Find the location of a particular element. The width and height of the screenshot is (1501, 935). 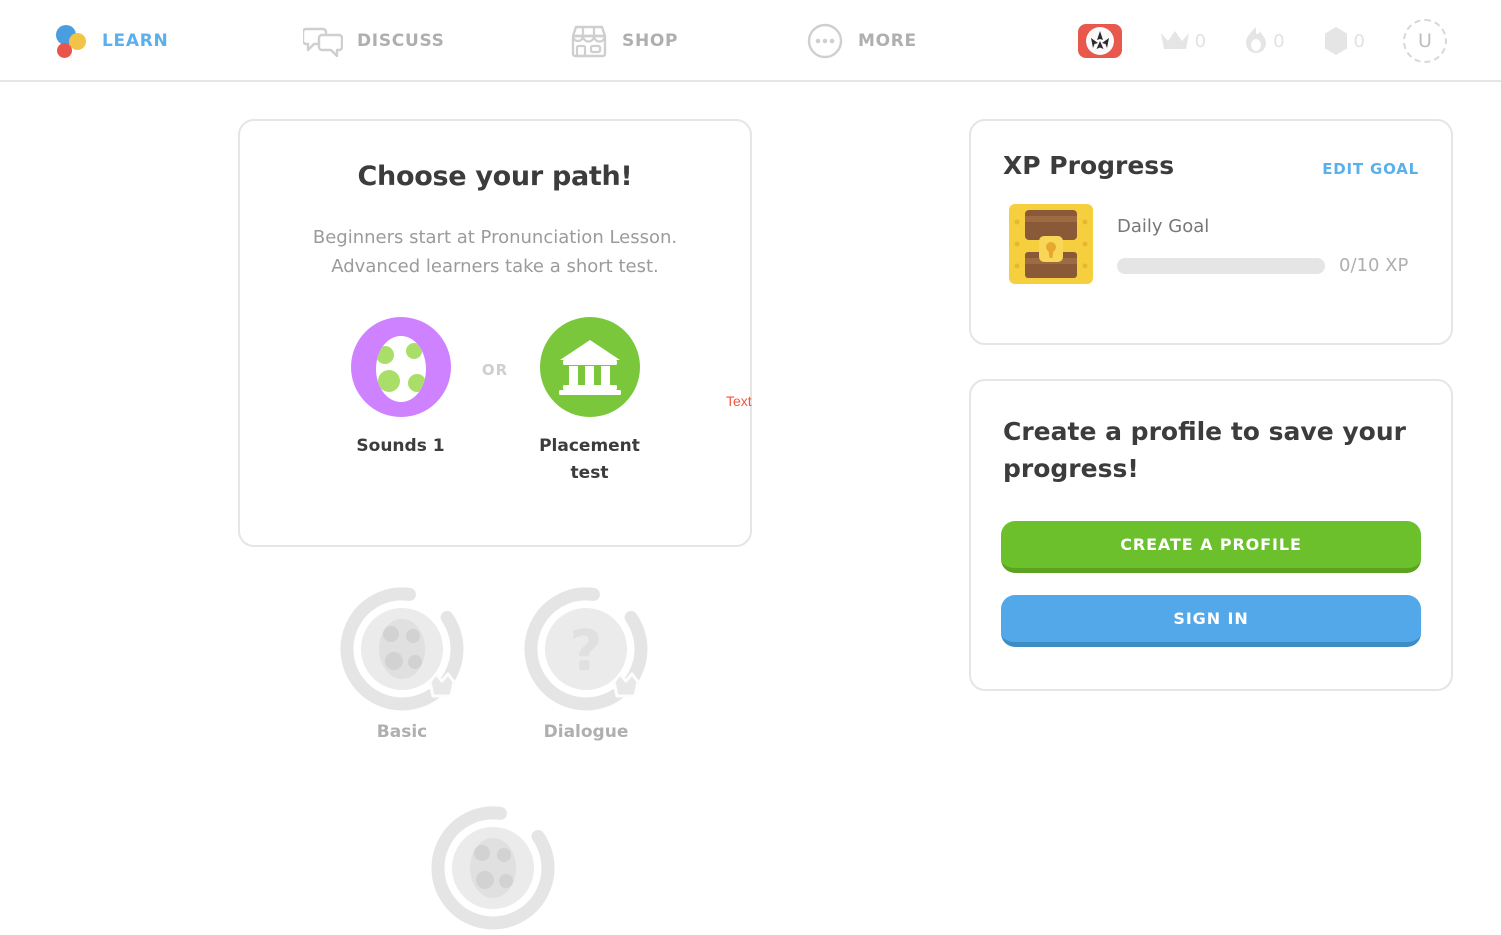

avatar-initial: U is located at coordinates (1425, 41).